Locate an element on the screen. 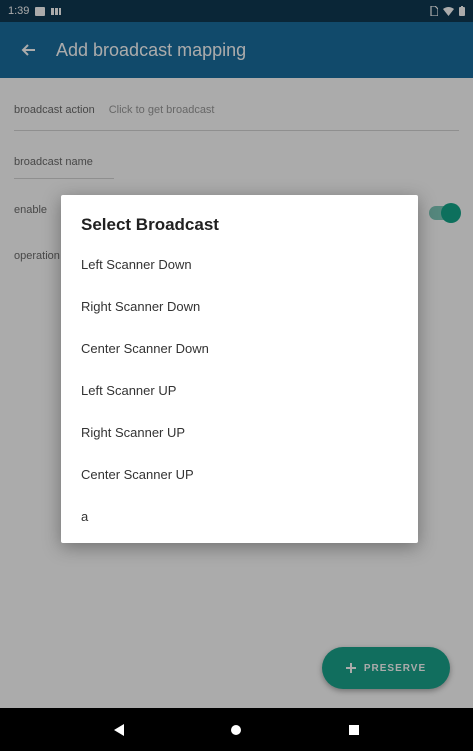 This screenshot has width=473, height=751. nav-home-button is located at coordinates (236, 730).